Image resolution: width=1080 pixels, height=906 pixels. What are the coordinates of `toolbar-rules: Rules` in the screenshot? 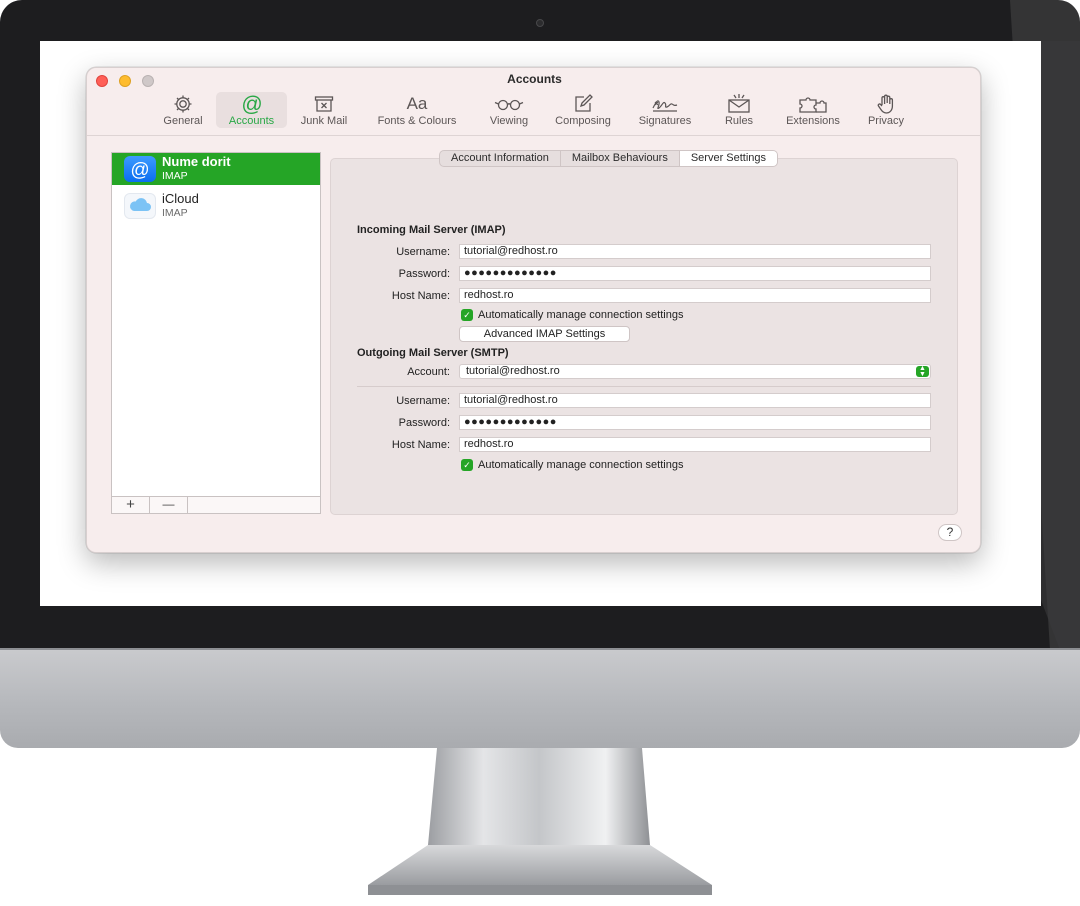 It's located at (739, 110).